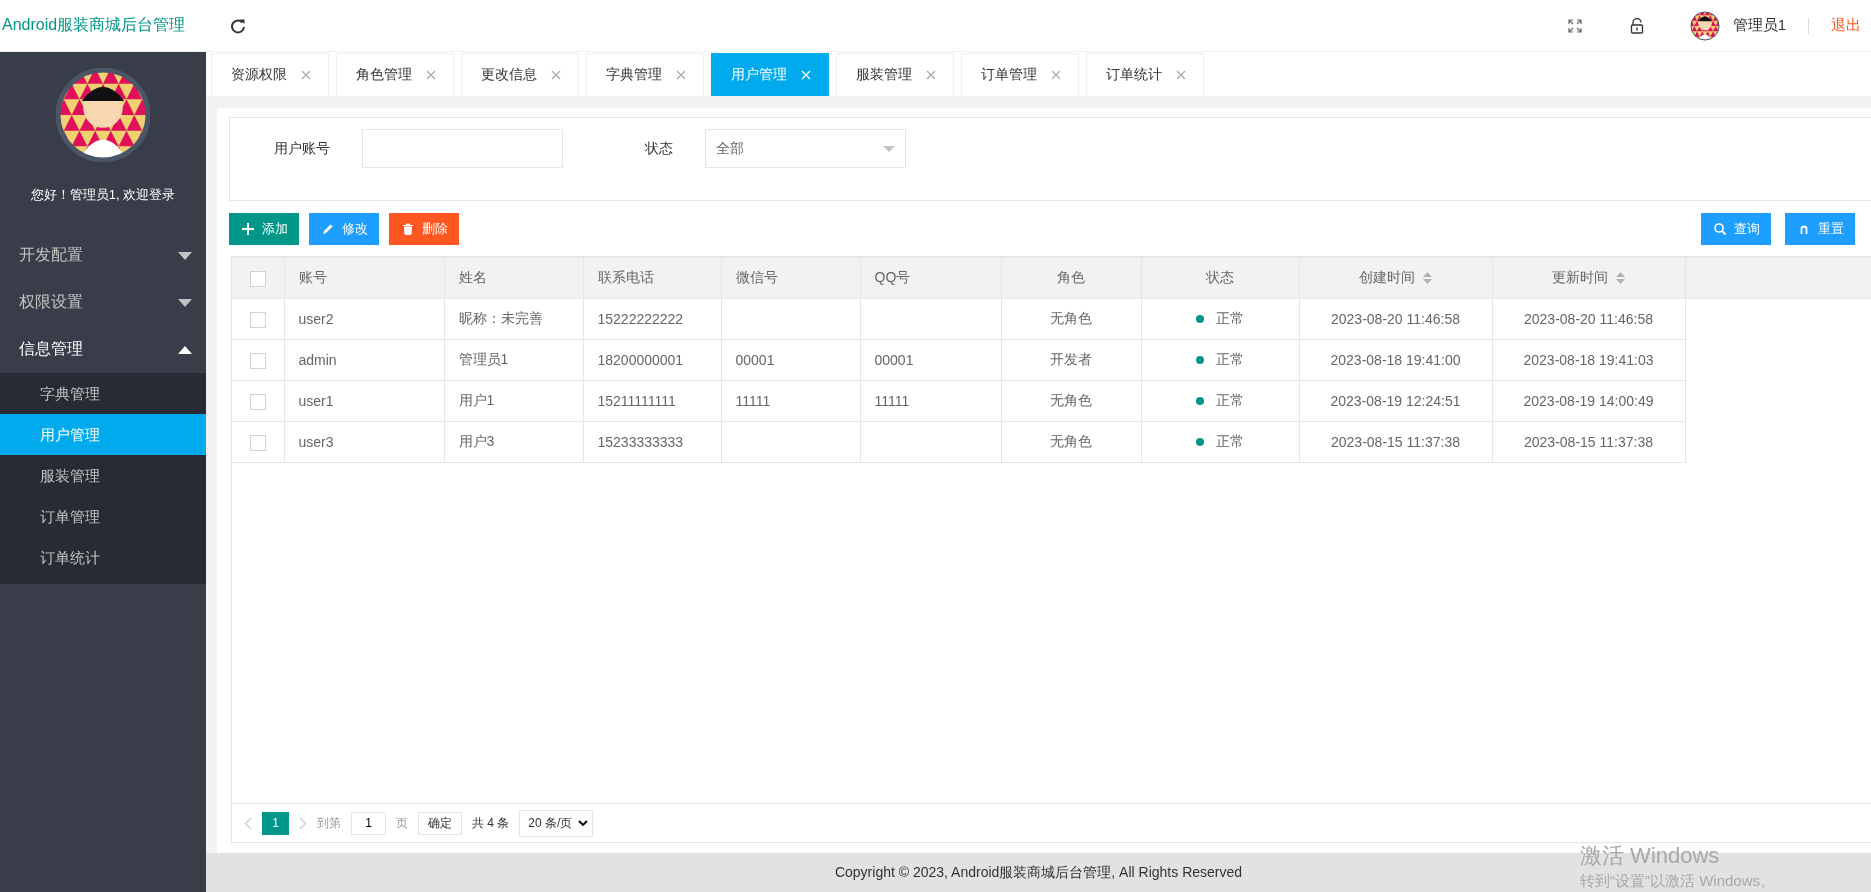  What do you see at coordinates (640, 319) in the screenshot?
I see `table-cell-text: 15222222222` at bounding box center [640, 319].